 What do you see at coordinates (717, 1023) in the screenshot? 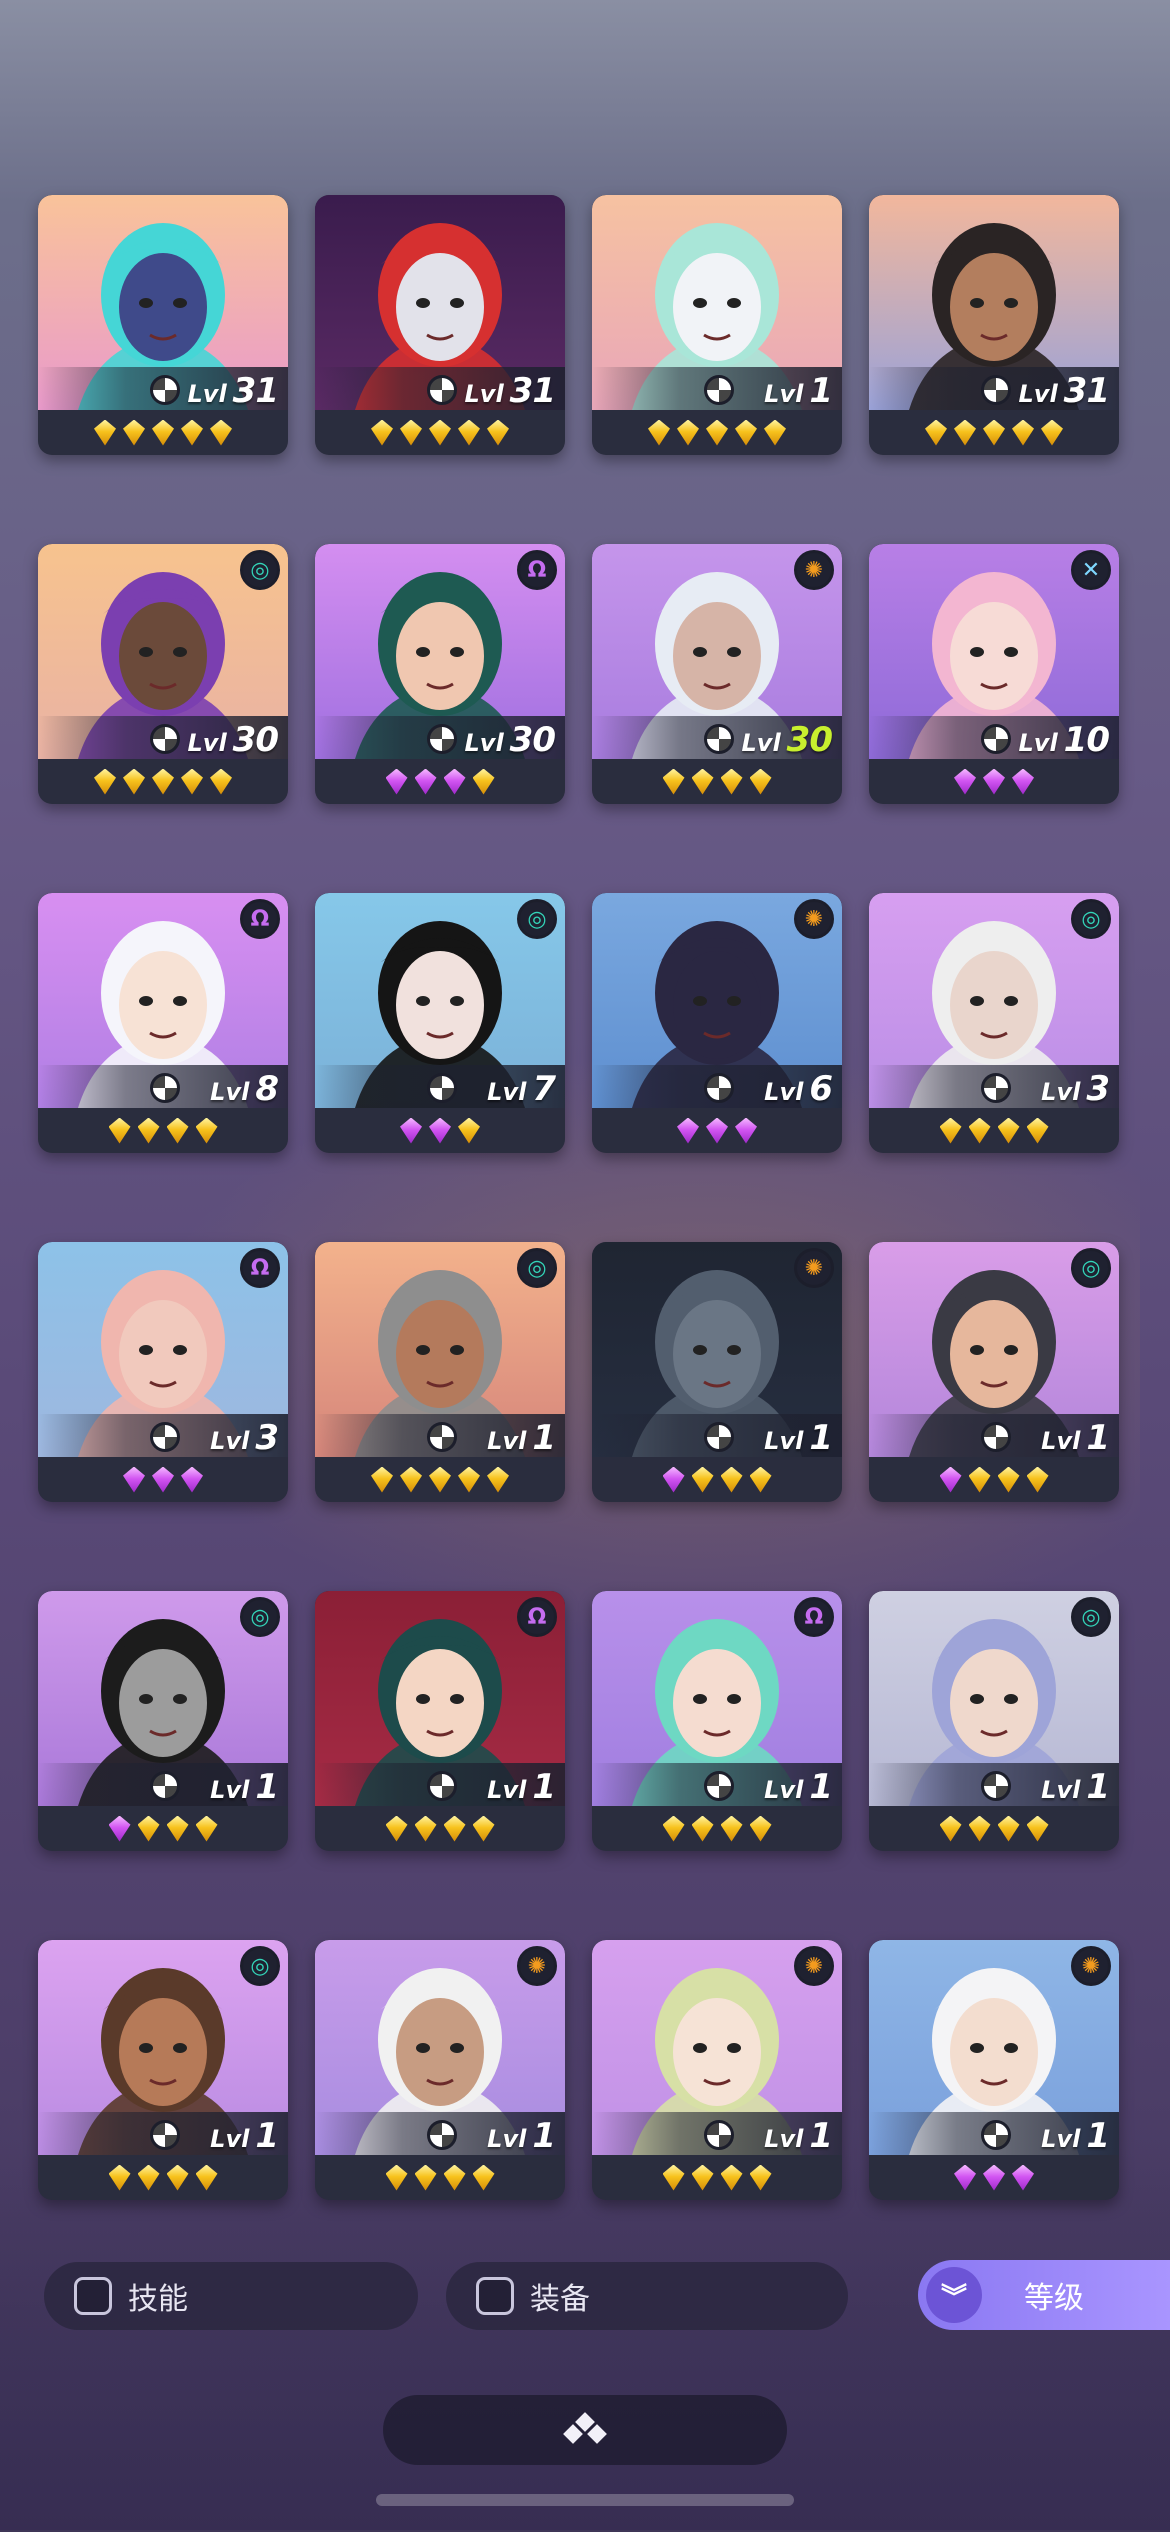
I see `hero-card: Lvl 6 ✺` at bounding box center [717, 1023].